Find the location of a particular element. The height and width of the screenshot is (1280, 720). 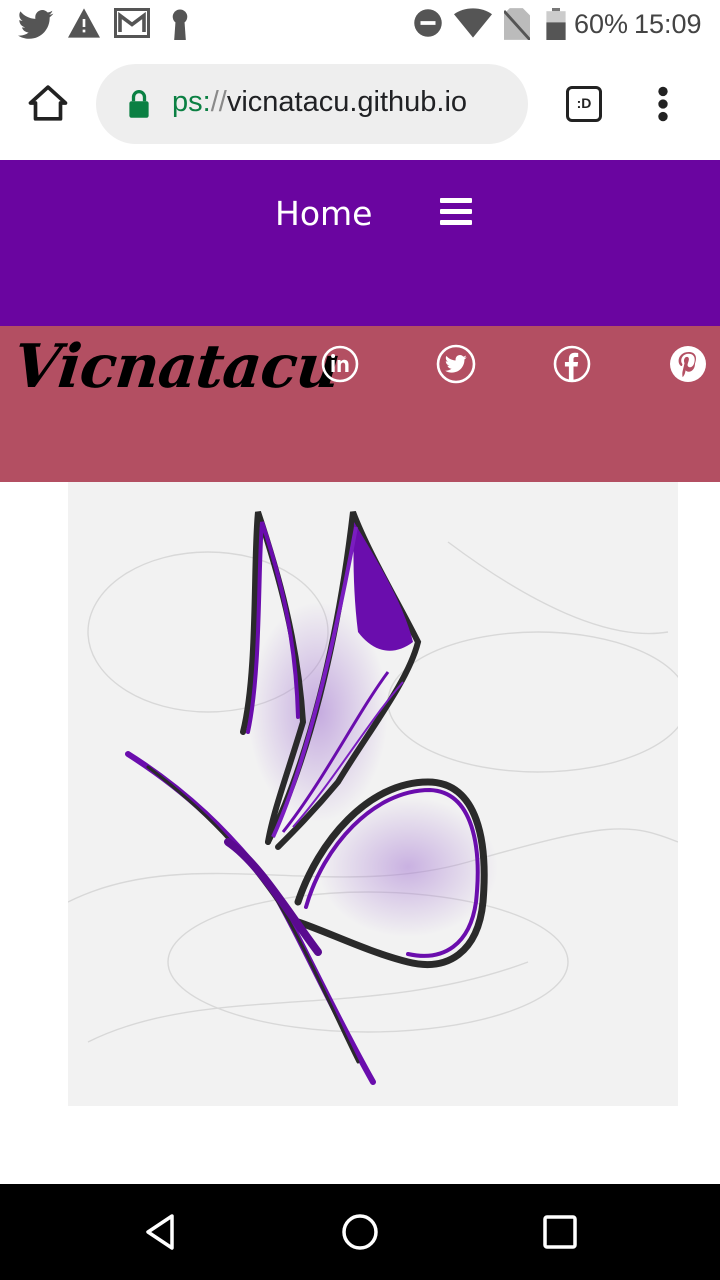

warning-icon is located at coordinates (84, 23).